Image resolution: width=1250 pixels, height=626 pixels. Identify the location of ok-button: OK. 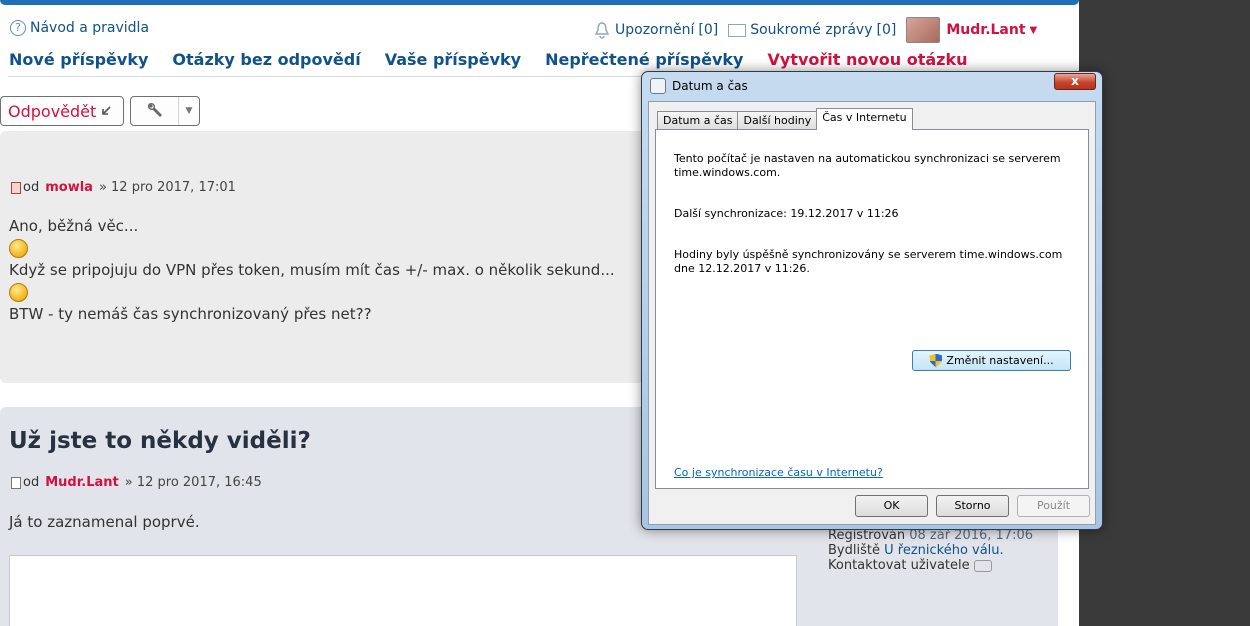
(891, 506).